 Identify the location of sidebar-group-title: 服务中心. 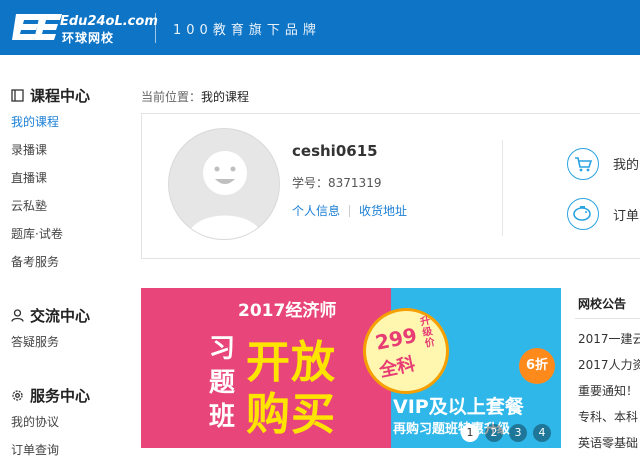
(60, 396).